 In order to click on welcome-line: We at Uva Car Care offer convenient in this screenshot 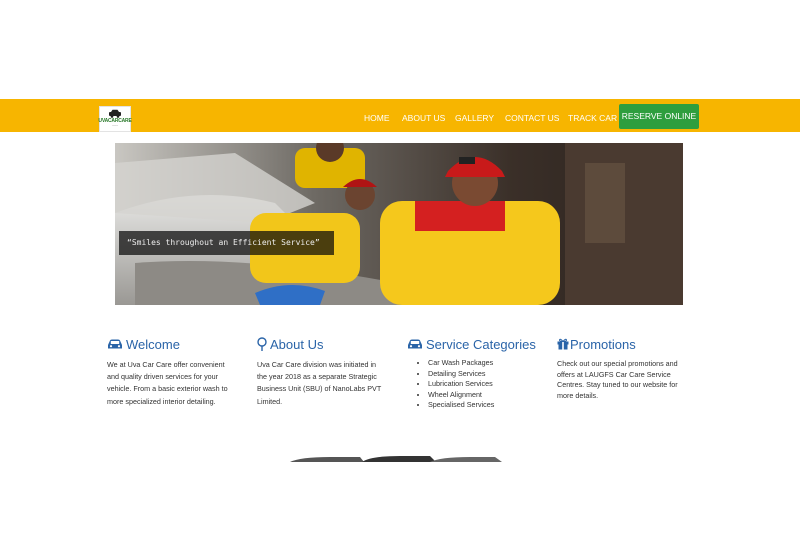, I will do `click(166, 364)`.